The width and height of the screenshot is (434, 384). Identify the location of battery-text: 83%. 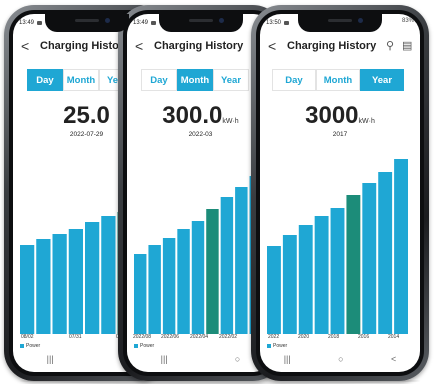
(407, 21).